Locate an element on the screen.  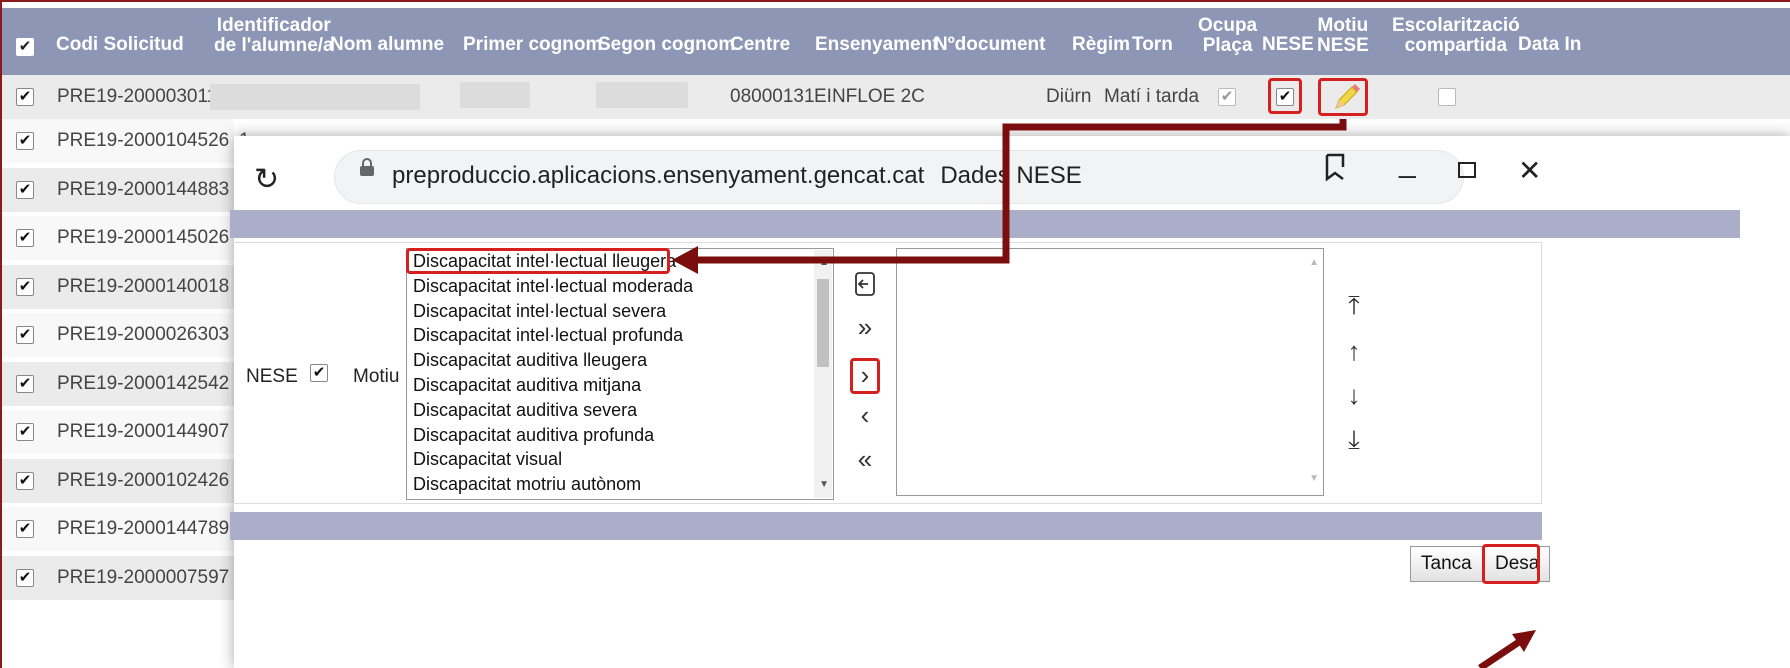
desa-pointer-line is located at coordinates (1501, 652).